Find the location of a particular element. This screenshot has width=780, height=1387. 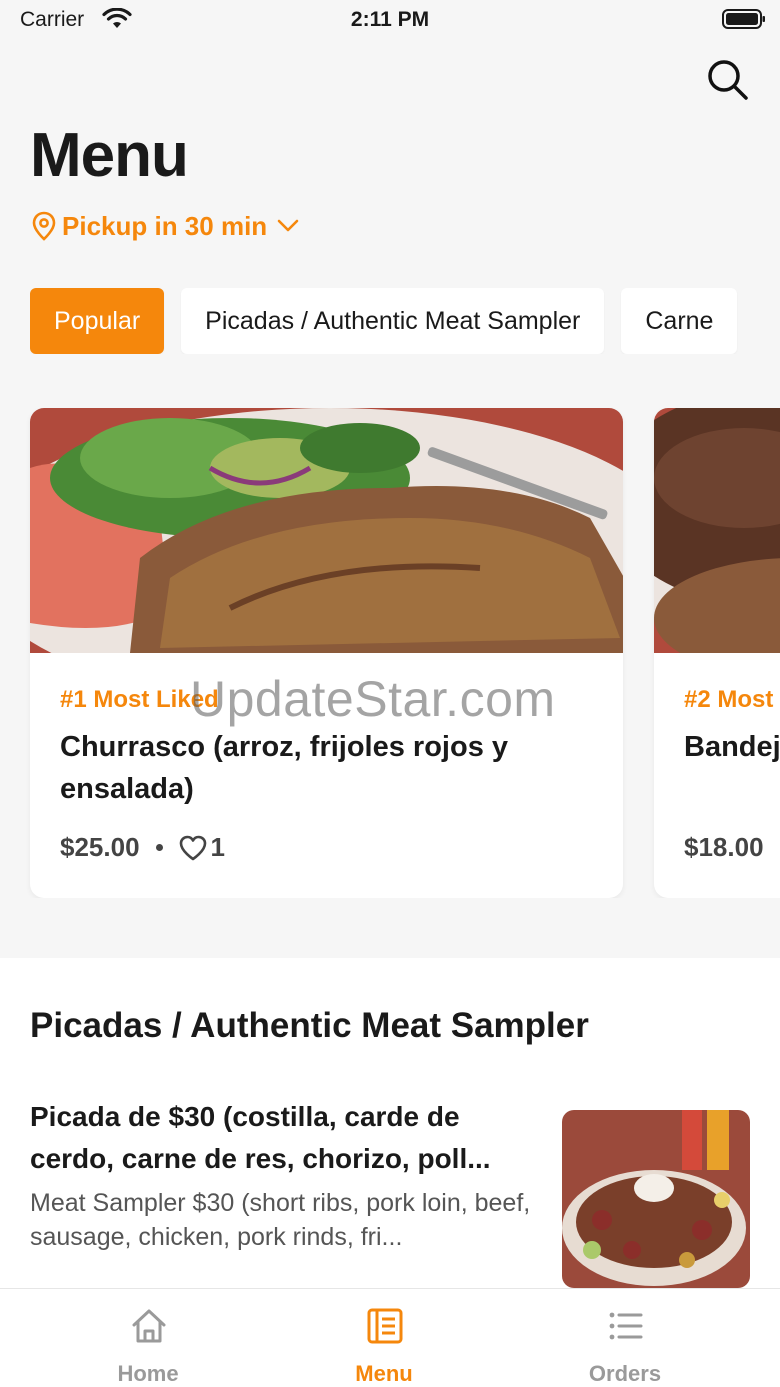

pickup-selector: Pickup in 30 min is located at coordinates (168, 226).